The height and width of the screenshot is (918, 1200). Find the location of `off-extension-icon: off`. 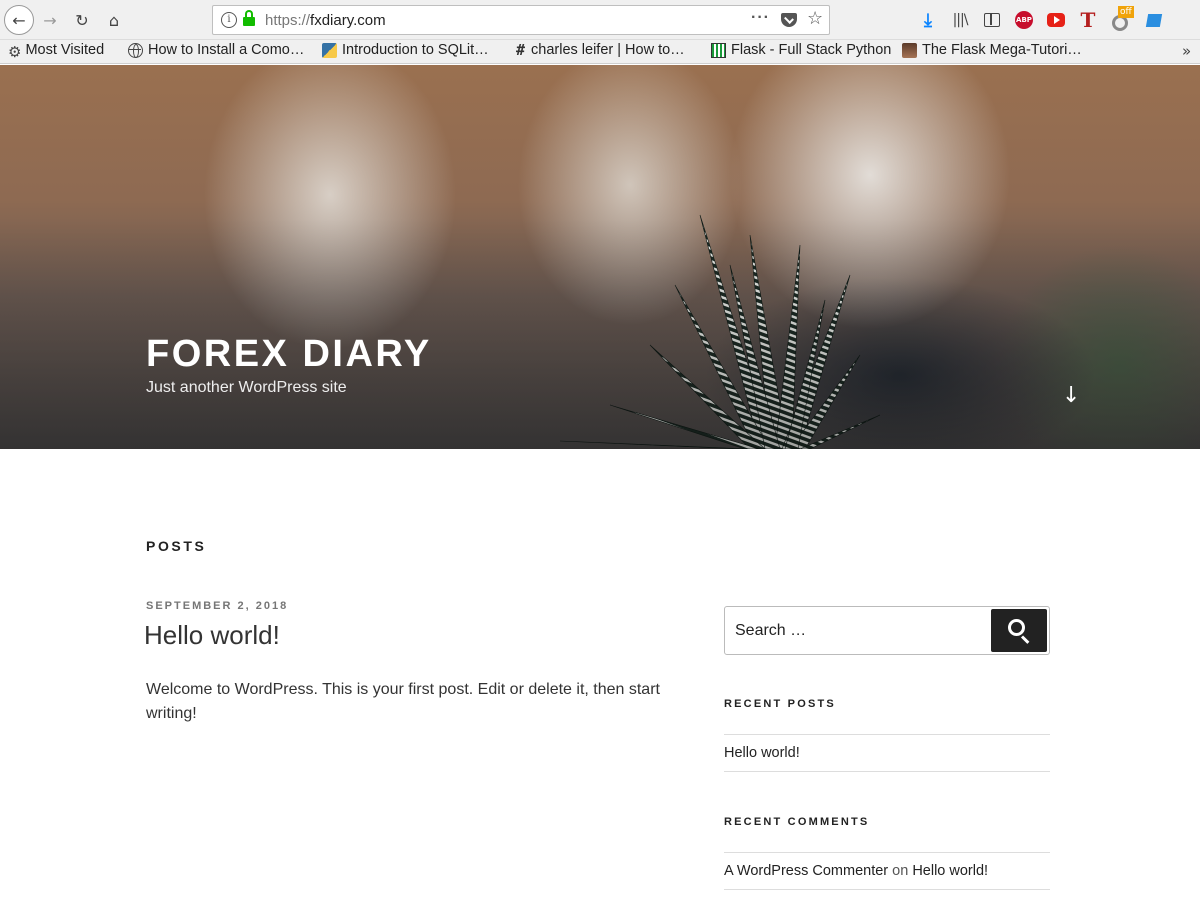

off-extension-icon: off is located at coordinates (1122, 18).